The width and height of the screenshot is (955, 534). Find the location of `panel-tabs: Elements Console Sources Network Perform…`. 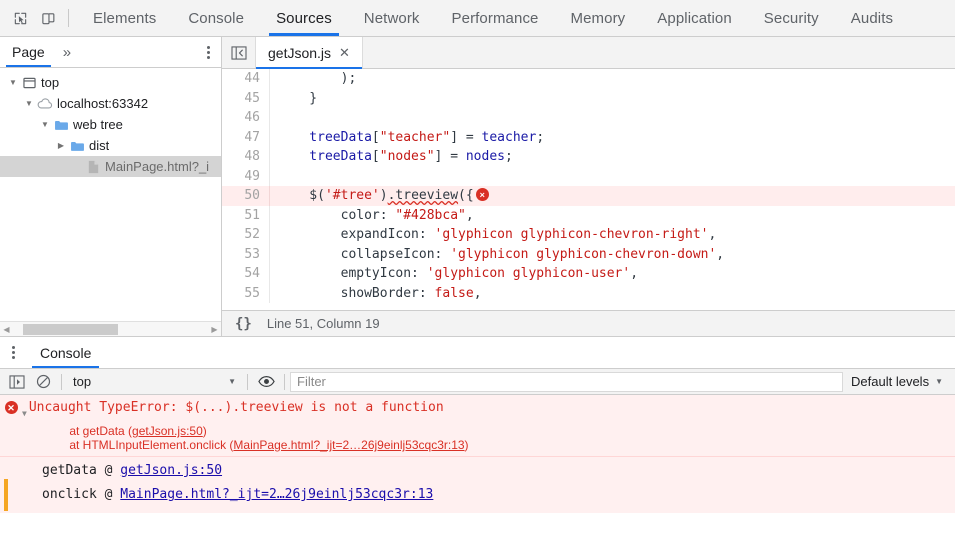

panel-tabs: Elements Console Sources Network Perform… is located at coordinates (493, 18).